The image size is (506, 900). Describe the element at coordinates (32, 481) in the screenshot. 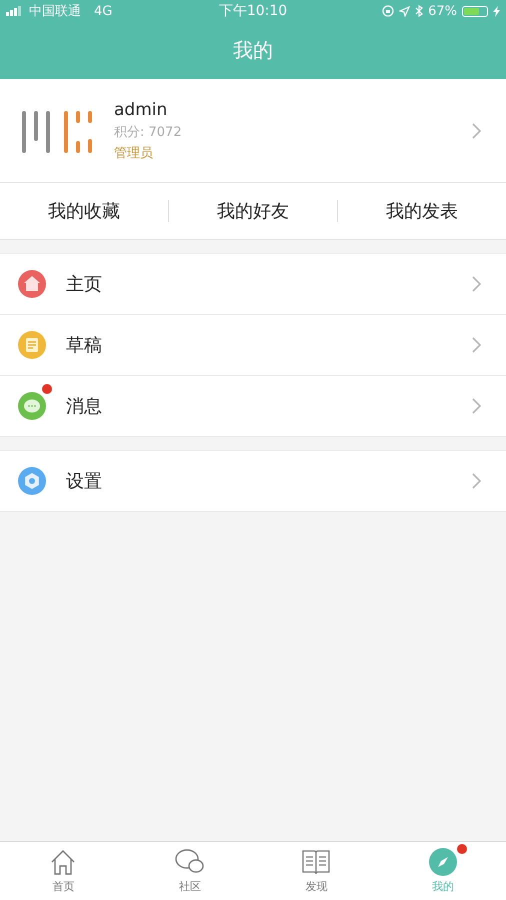

I see `settings-icon` at that location.